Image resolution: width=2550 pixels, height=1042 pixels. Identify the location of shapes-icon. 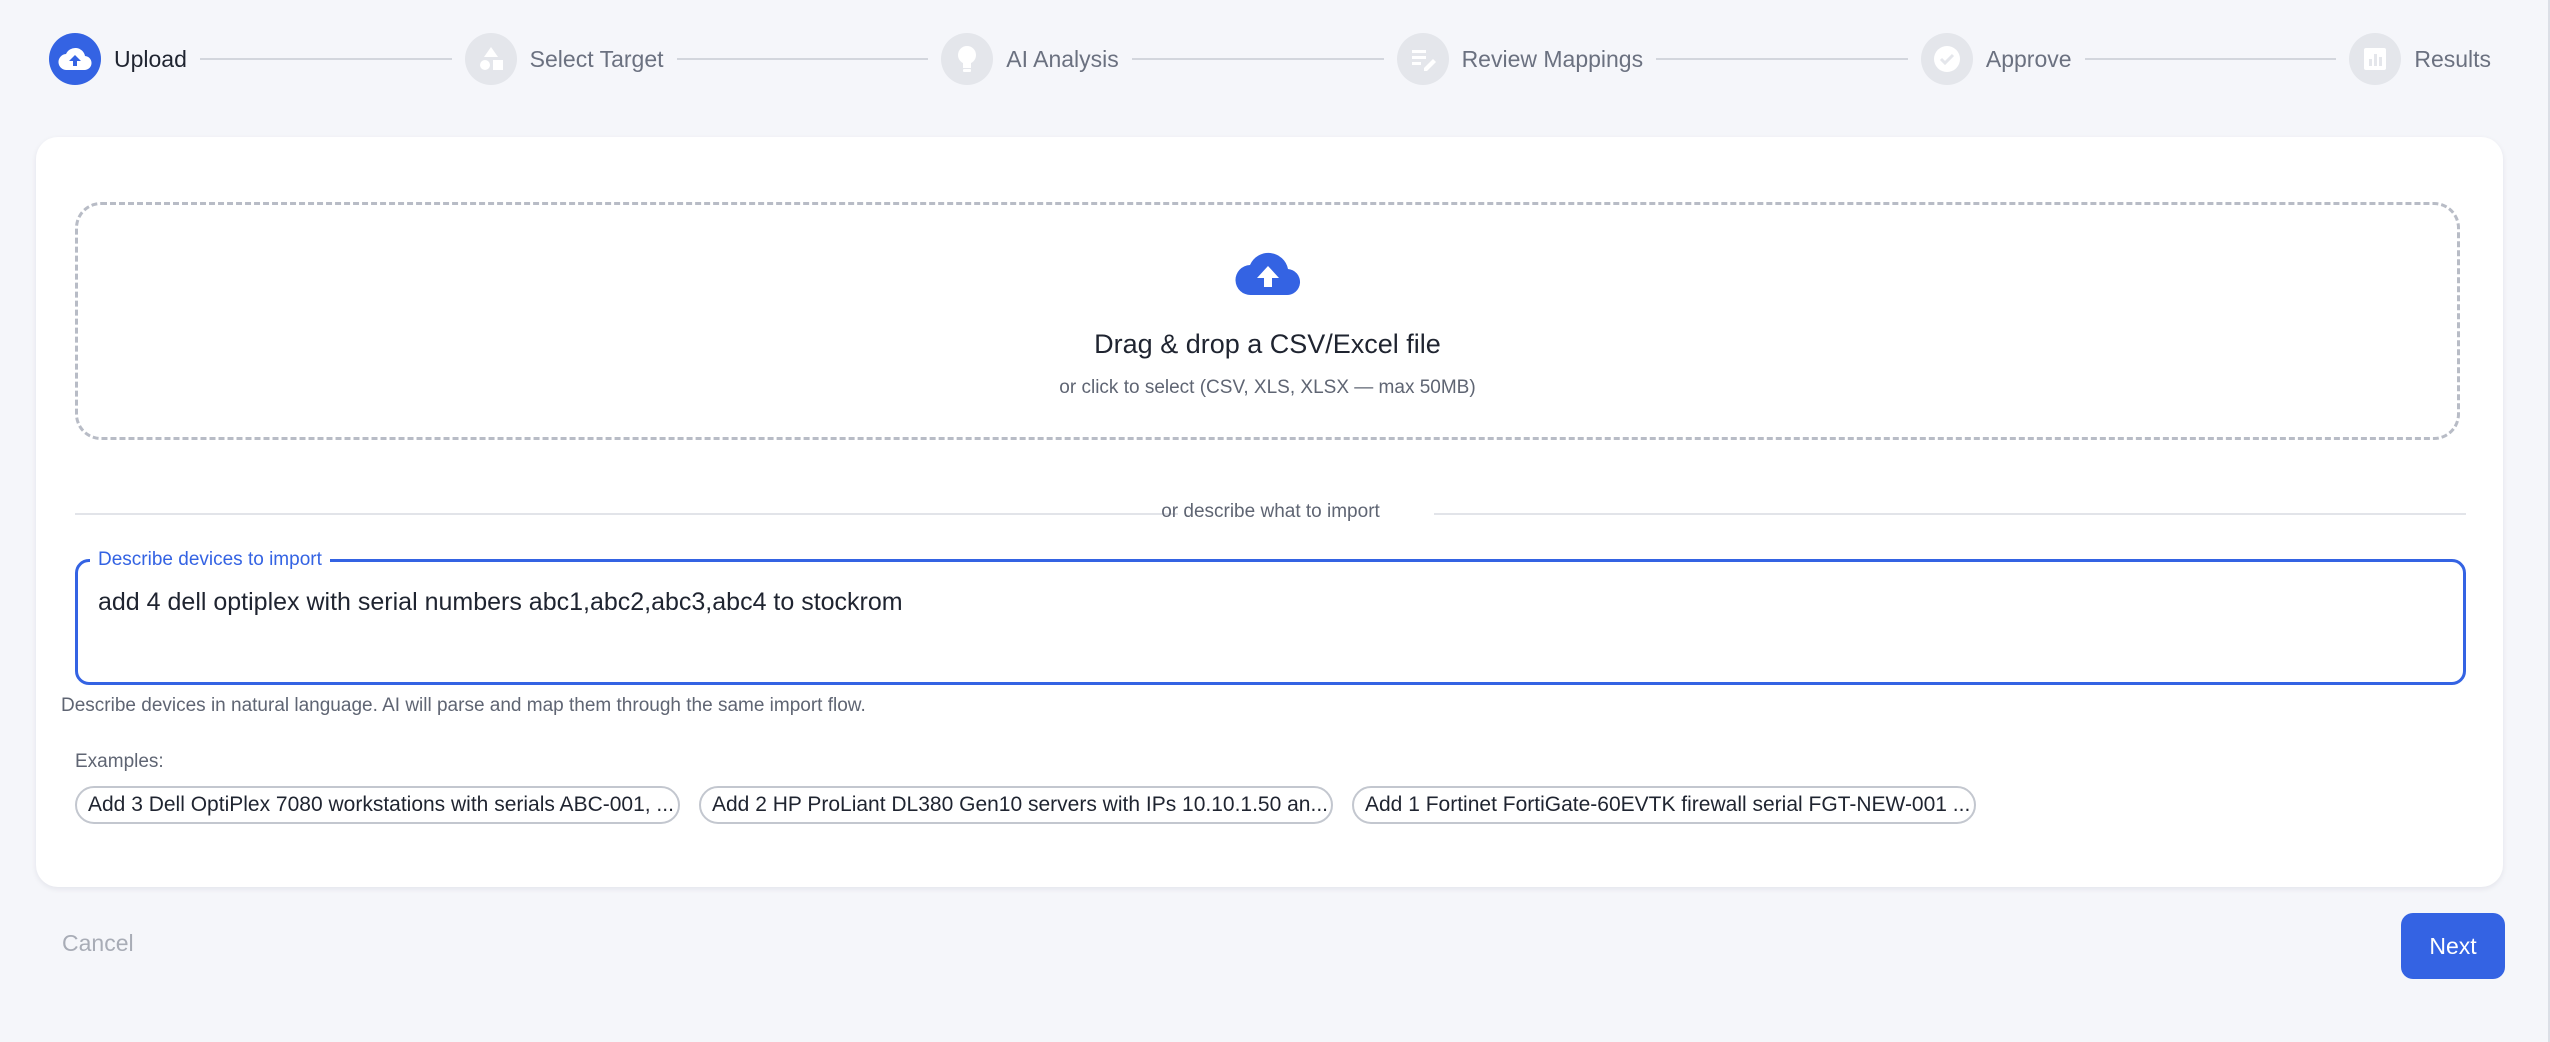
(490, 59).